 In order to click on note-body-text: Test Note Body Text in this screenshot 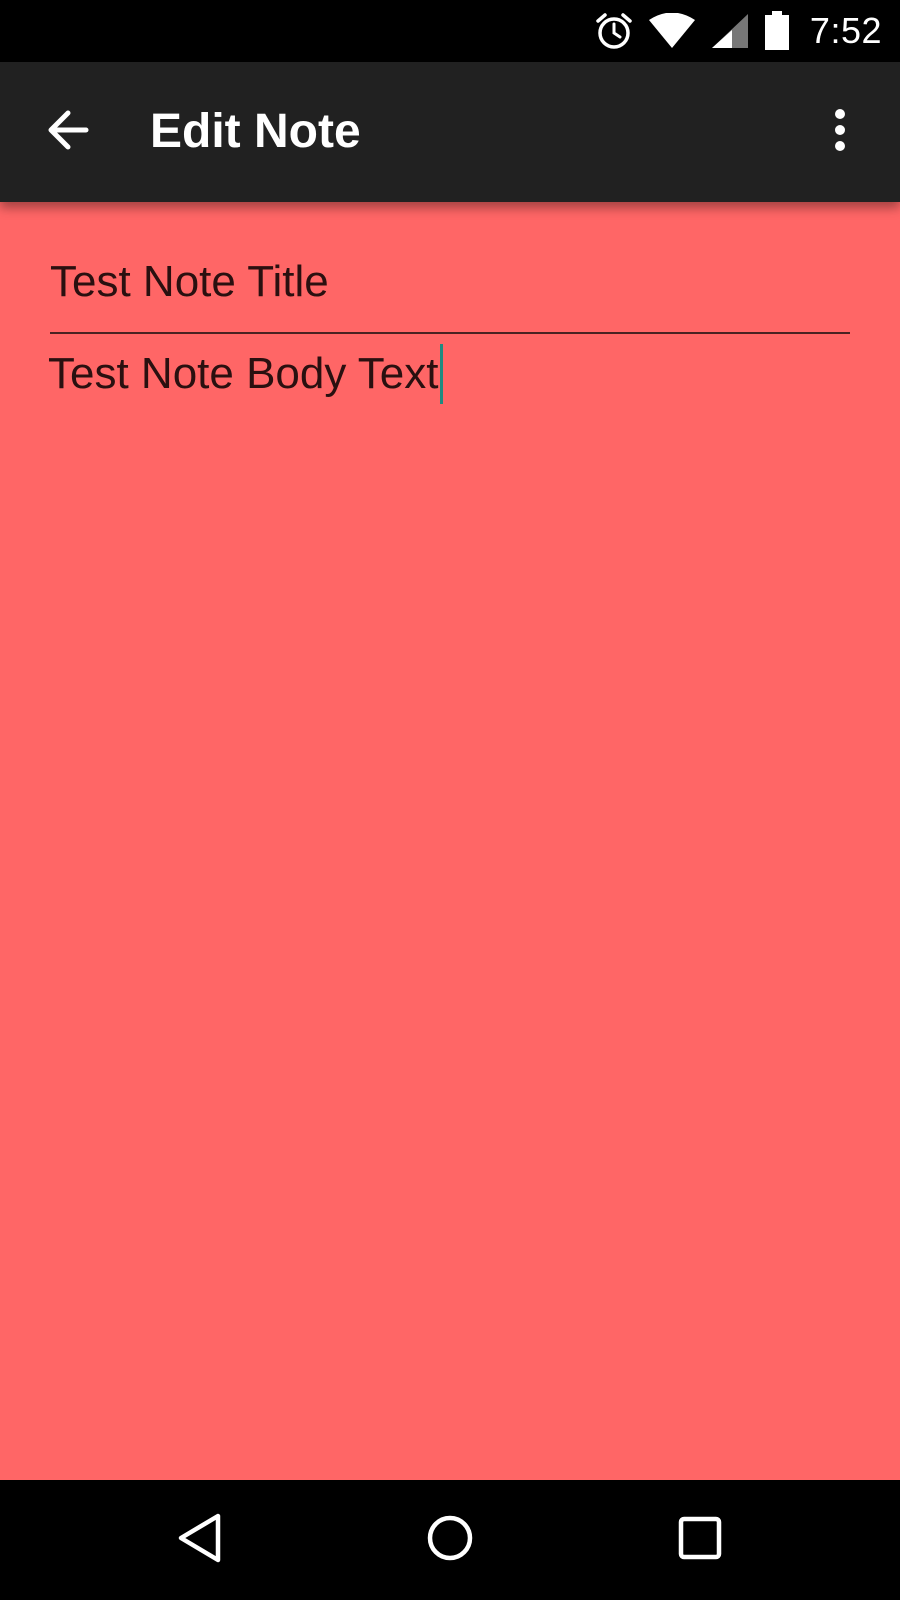, I will do `click(243, 373)`.